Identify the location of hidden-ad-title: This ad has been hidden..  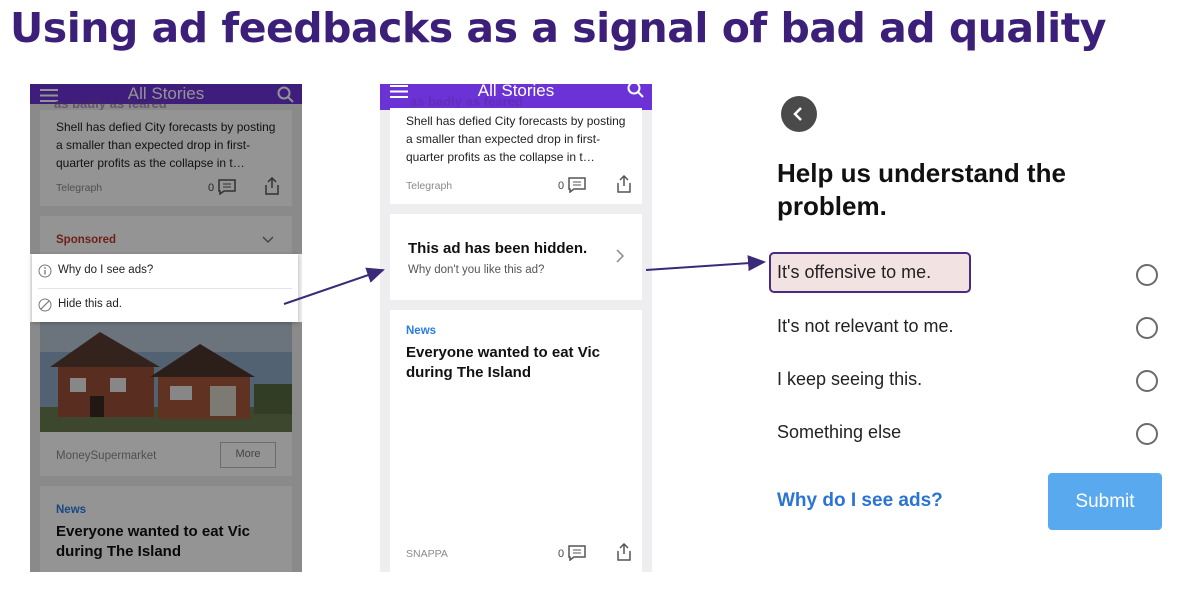
(498, 248).